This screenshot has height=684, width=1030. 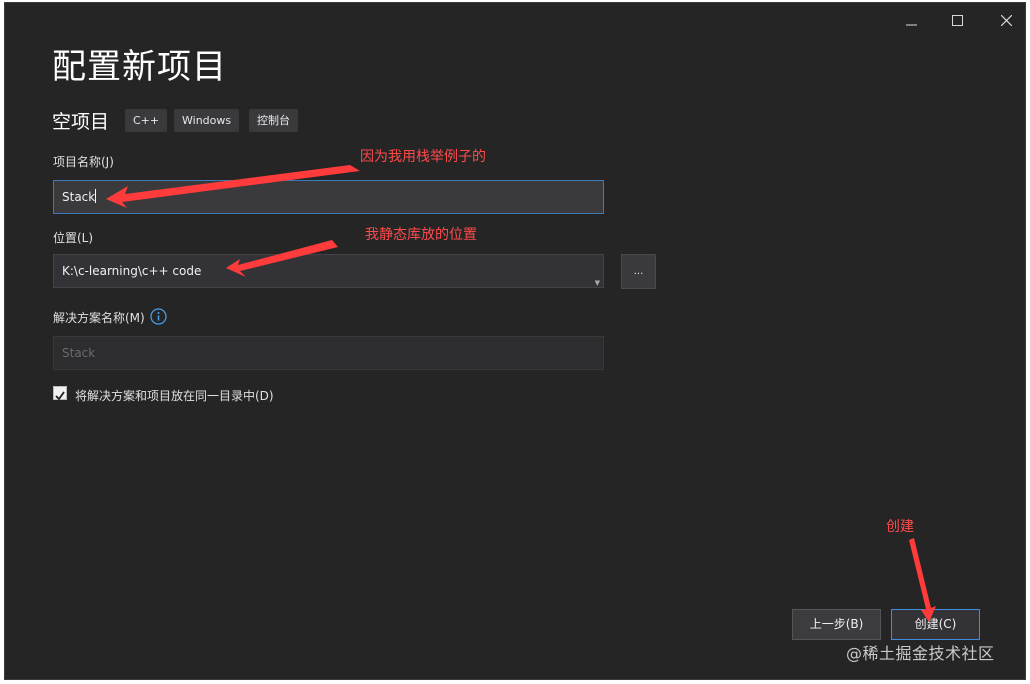 I want to click on watermark: @稀土掘金技术社区, so click(x=920, y=653).